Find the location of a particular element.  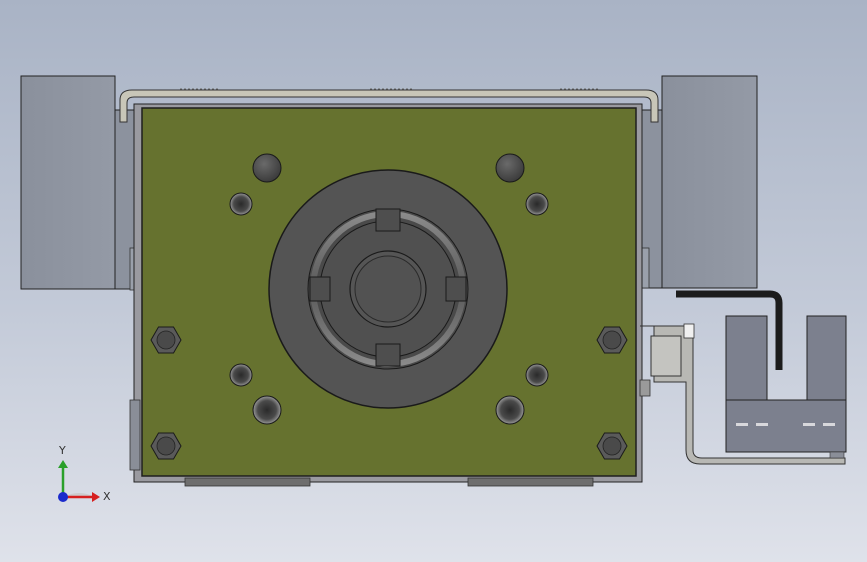

coordinate-triad: X Y is located at coordinates (84, 473).